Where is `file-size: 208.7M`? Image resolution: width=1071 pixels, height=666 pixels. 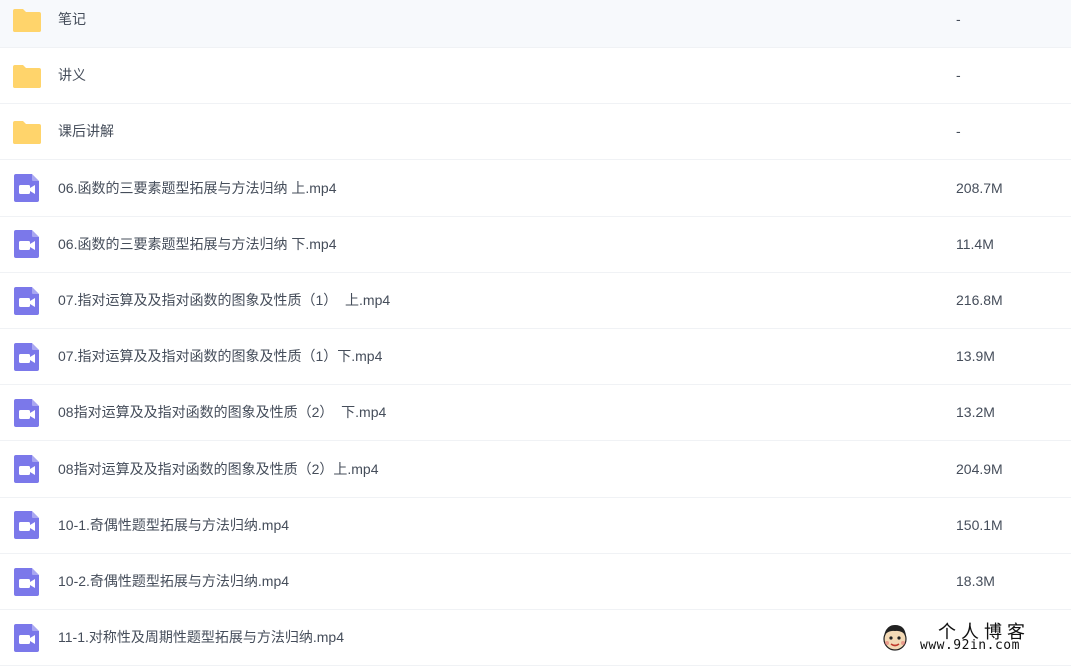 file-size: 208.7M is located at coordinates (979, 187).